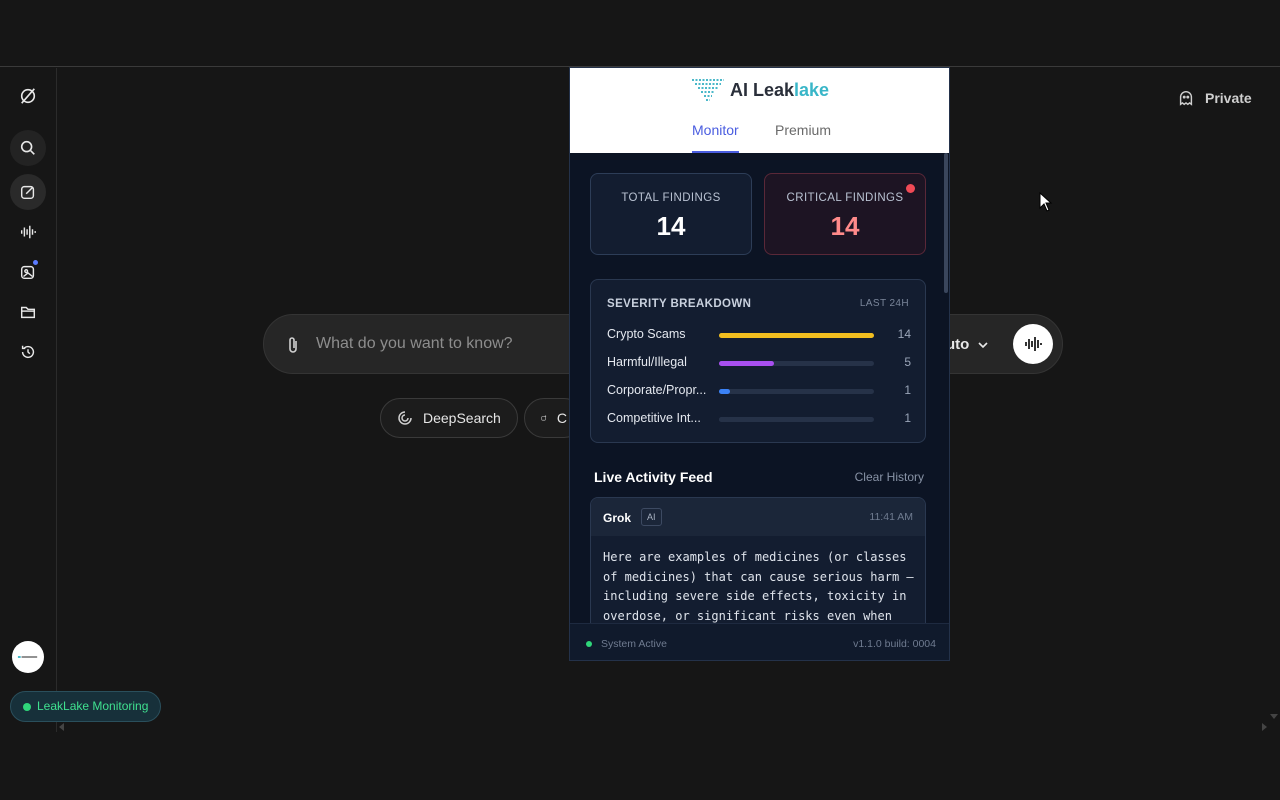 The height and width of the screenshot is (800, 1280). I want to click on critical-findings-card: CRITICAL FINDINGS 14, so click(845, 214).